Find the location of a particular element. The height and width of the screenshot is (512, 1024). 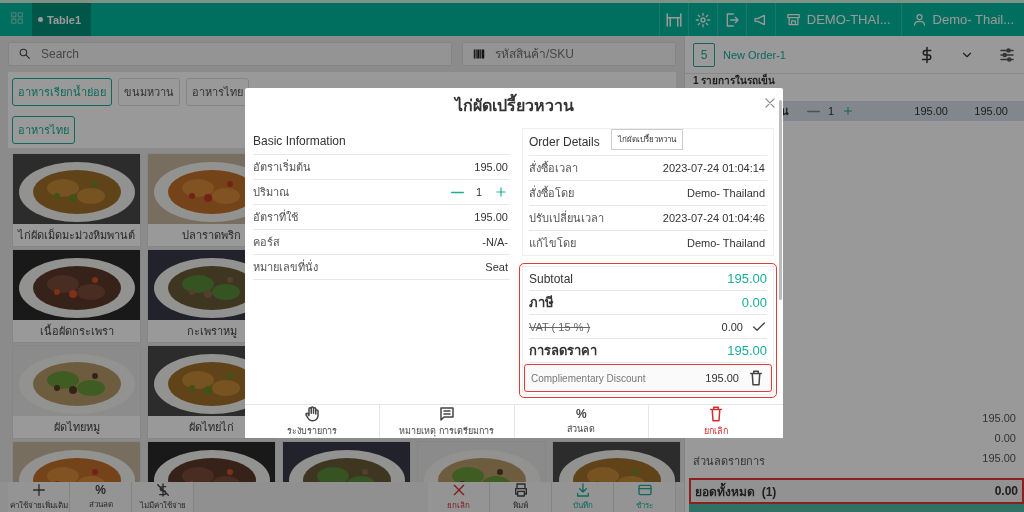

category-tab: อาหารไทย is located at coordinates (217, 92).